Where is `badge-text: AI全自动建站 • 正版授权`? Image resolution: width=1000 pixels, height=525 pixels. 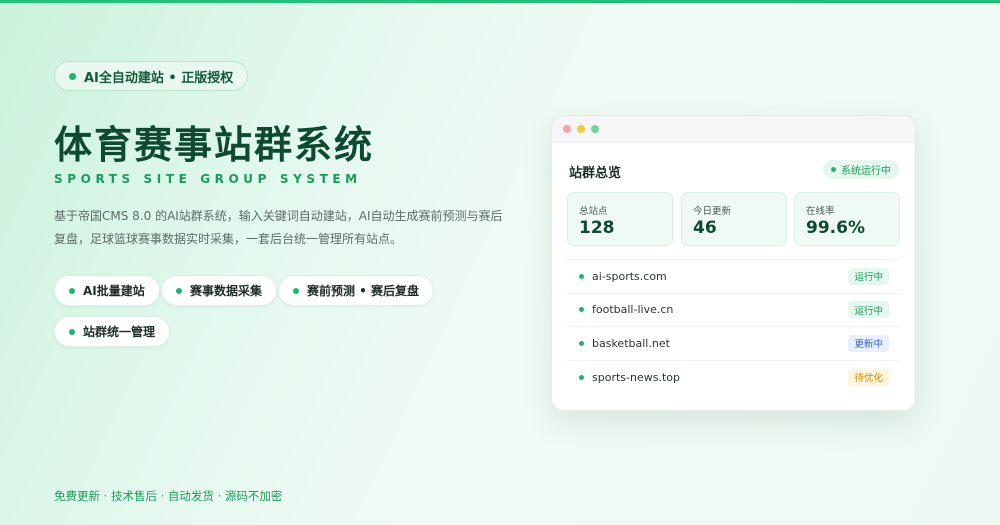
badge-text: AI全自动建站 • 正版授权 is located at coordinates (159, 78).